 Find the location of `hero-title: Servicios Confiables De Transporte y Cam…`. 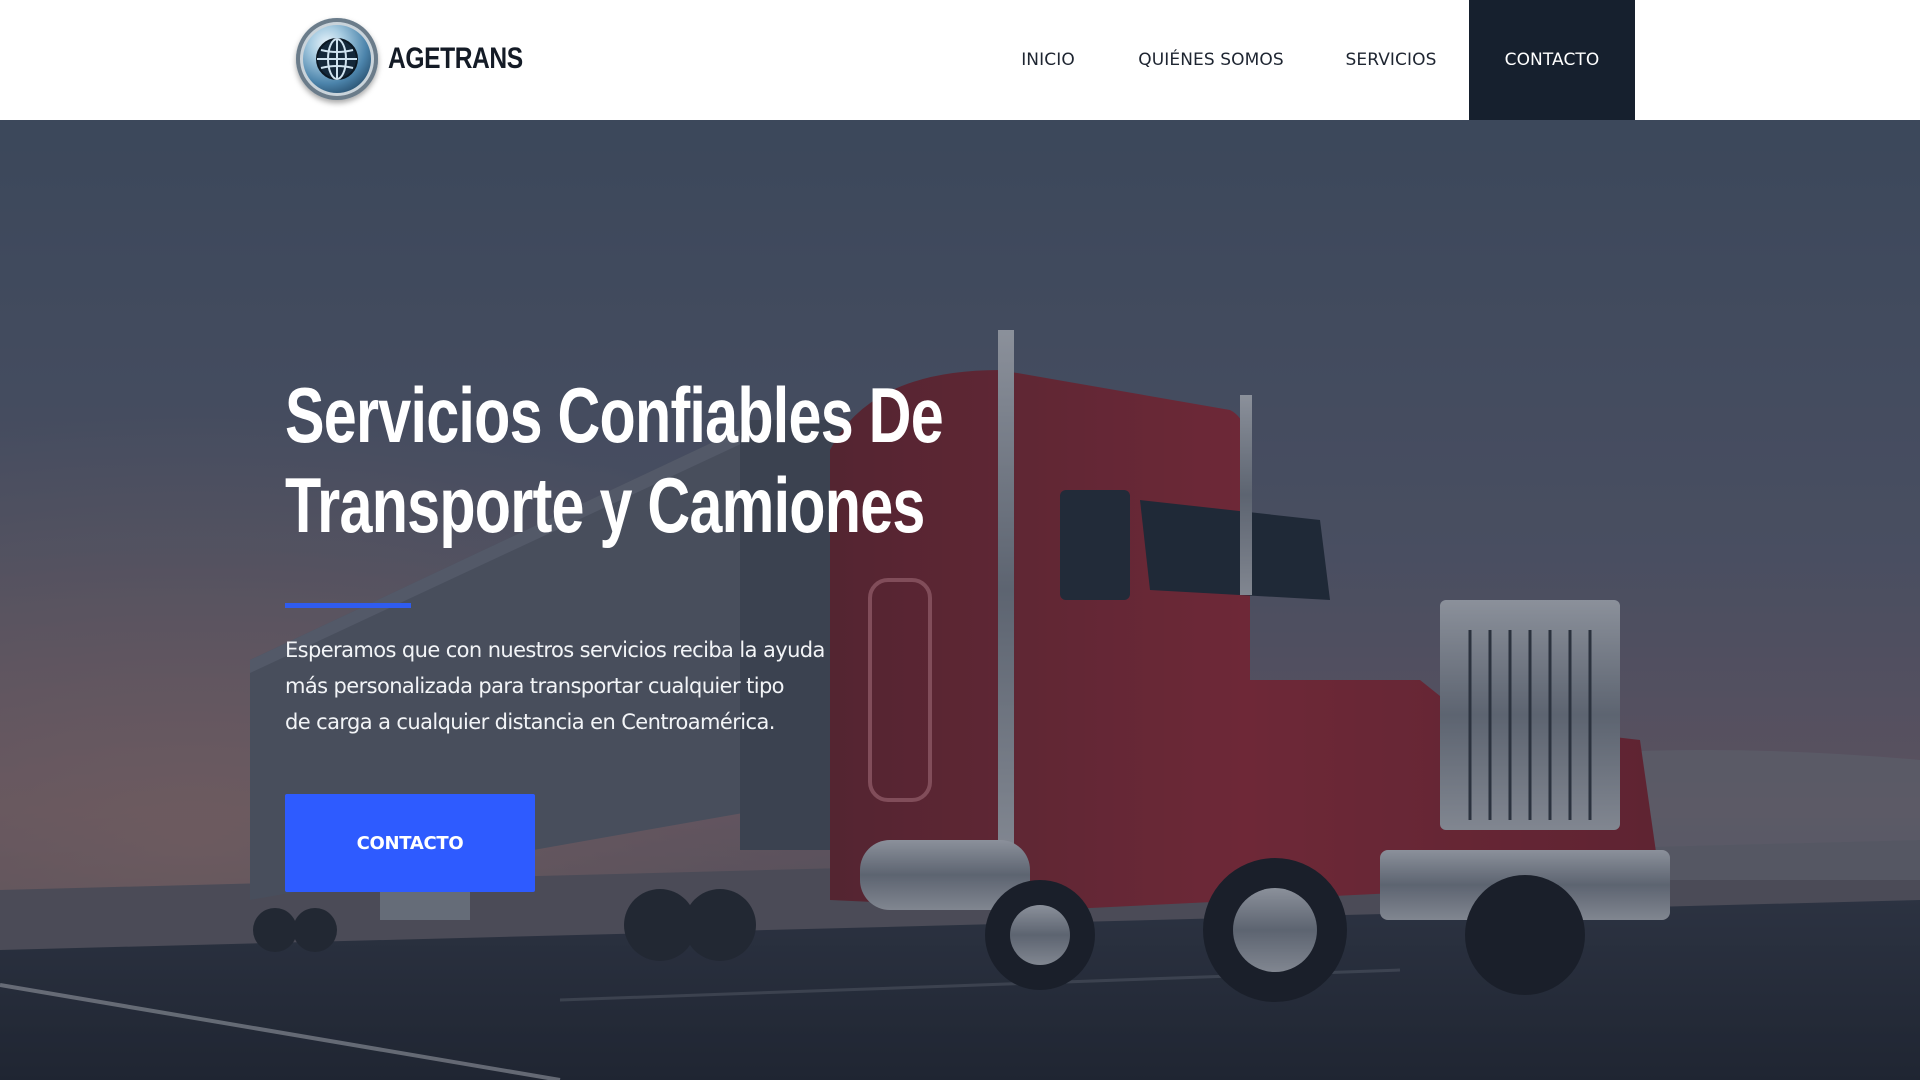

hero-title: Servicios Confiables De Transporte y Cam… is located at coordinates (614, 460).